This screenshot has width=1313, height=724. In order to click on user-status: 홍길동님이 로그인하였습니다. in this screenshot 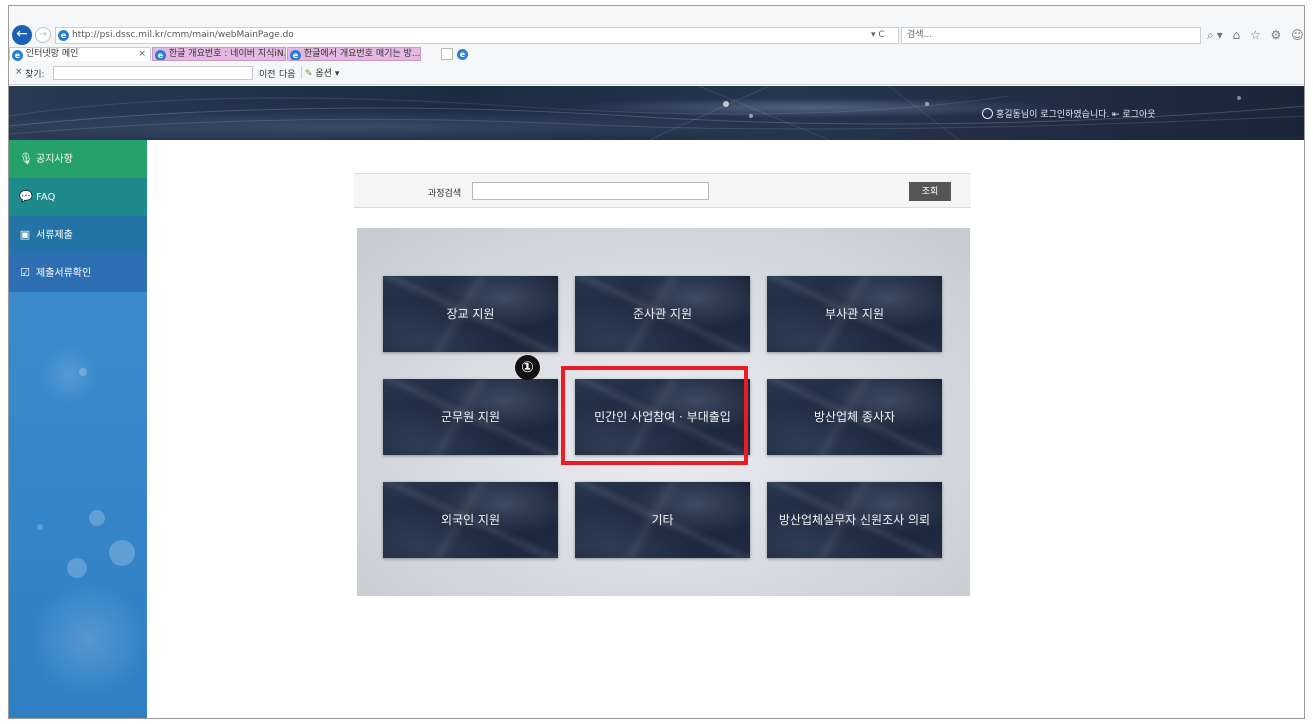, I will do `click(1045, 113)`.